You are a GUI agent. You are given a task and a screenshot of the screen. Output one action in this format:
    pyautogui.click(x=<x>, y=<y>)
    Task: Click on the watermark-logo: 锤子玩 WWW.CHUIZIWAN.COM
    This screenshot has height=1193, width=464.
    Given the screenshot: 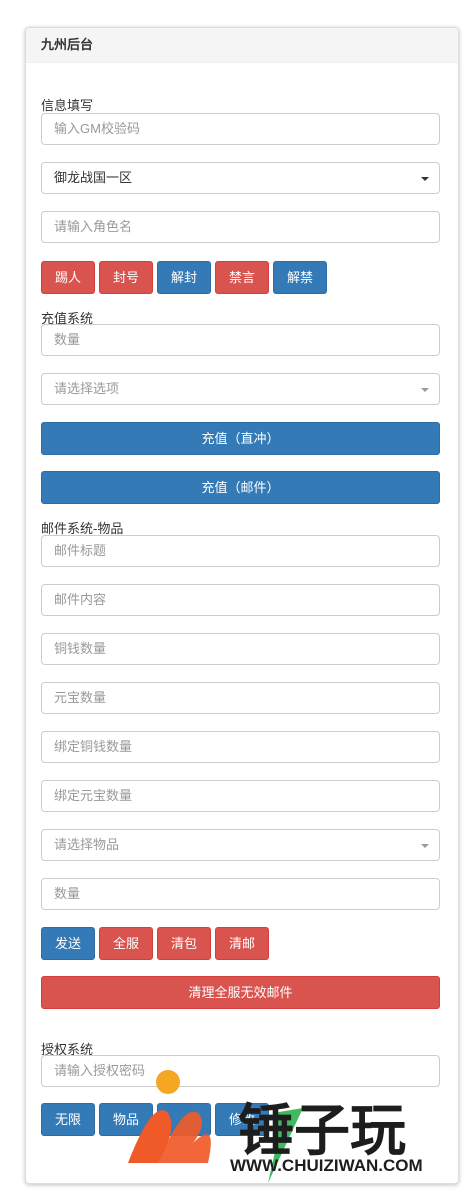 What is the action you would take?
    pyautogui.click(x=273, y=1125)
    